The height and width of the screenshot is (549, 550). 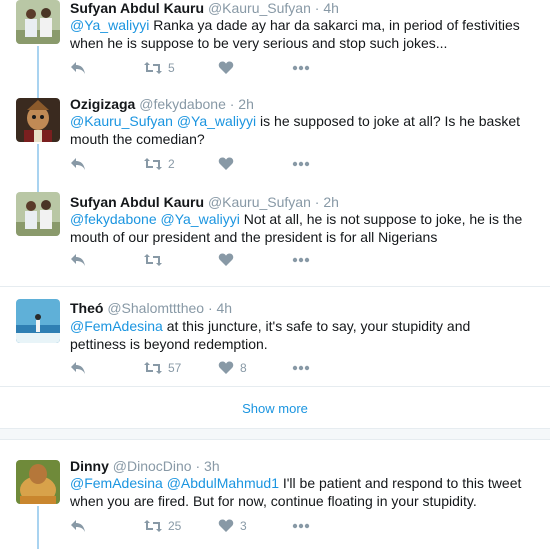 What do you see at coordinates (275, 434) in the screenshot?
I see `conversation-gap` at bounding box center [275, 434].